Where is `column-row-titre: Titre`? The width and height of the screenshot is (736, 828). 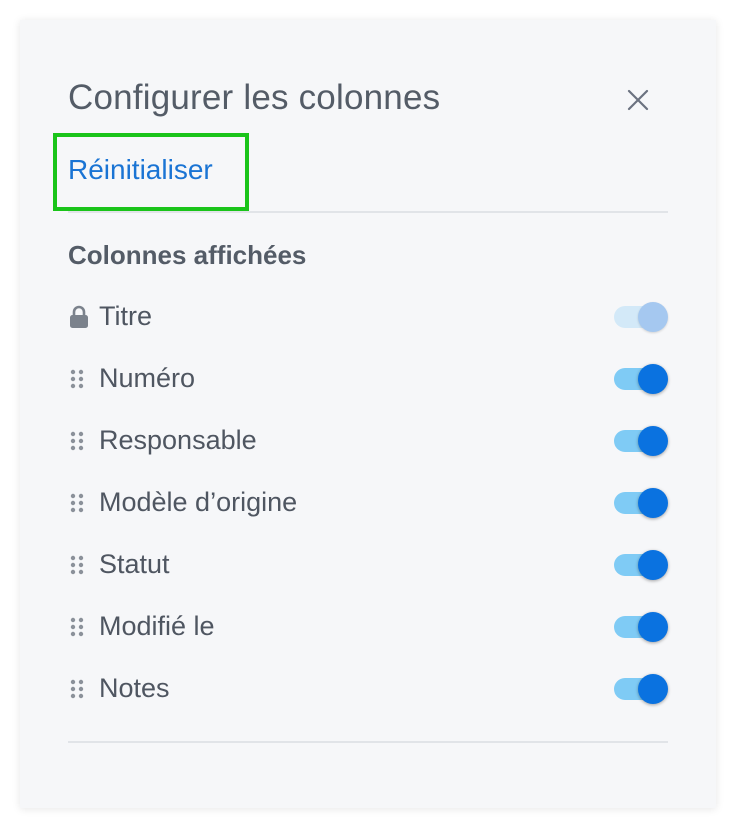
column-row-titre: Titre is located at coordinates (368, 317).